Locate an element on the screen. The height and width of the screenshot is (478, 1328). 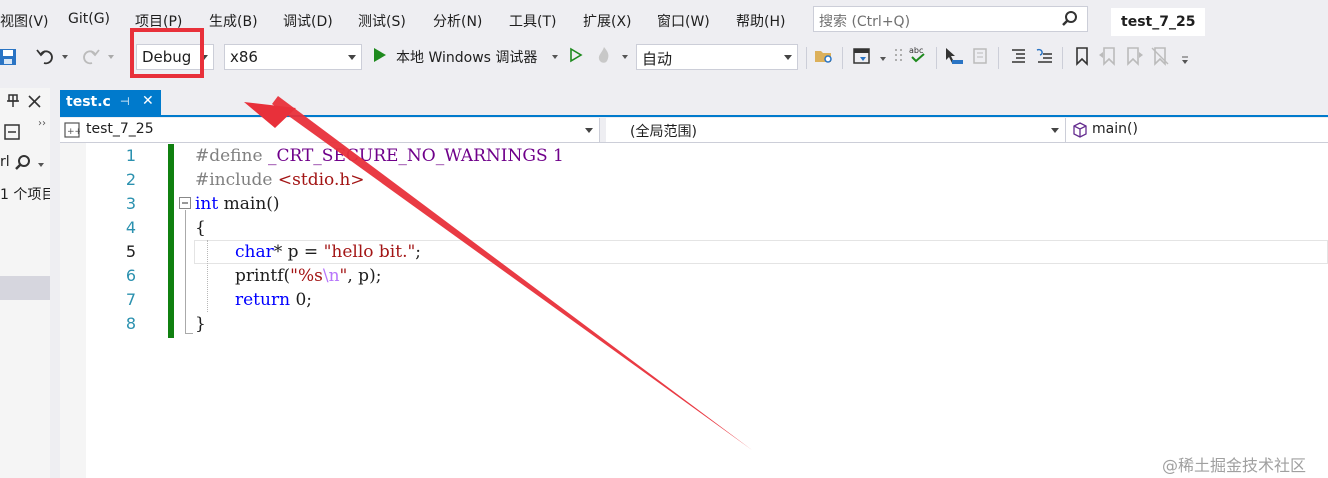
watermark-text: @稀土掘金技术社区 is located at coordinates (1234, 465).